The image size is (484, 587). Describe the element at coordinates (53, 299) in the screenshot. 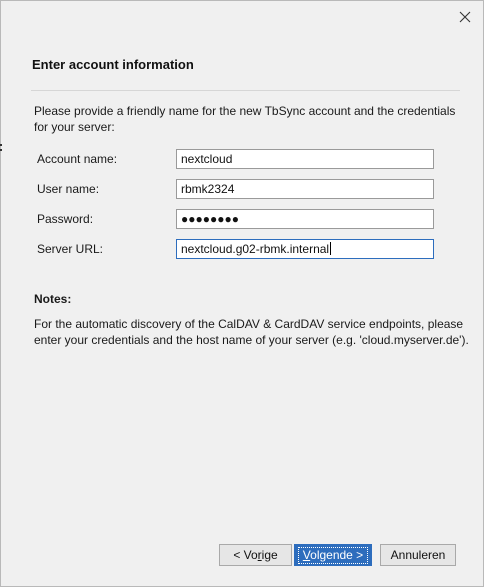

I see `notes-title: Notes:` at that location.